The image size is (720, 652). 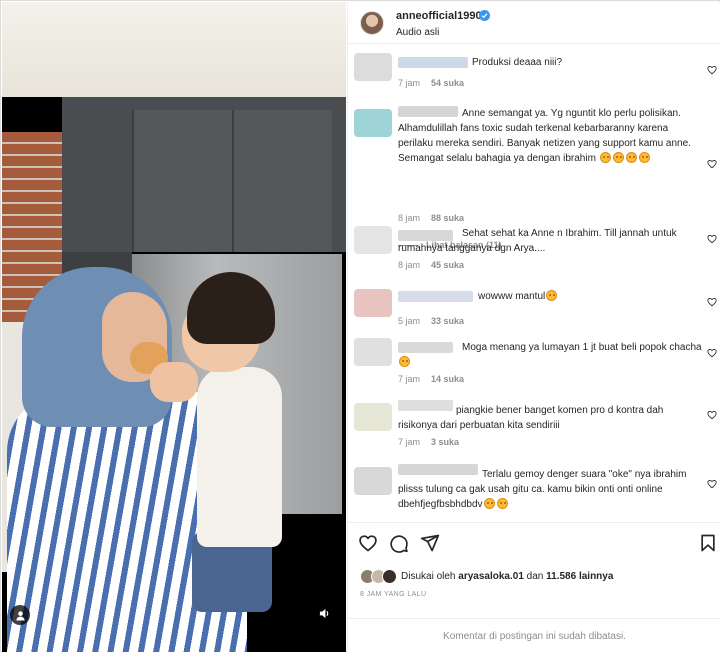 I want to click on send-icon, so click(x=430, y=543).